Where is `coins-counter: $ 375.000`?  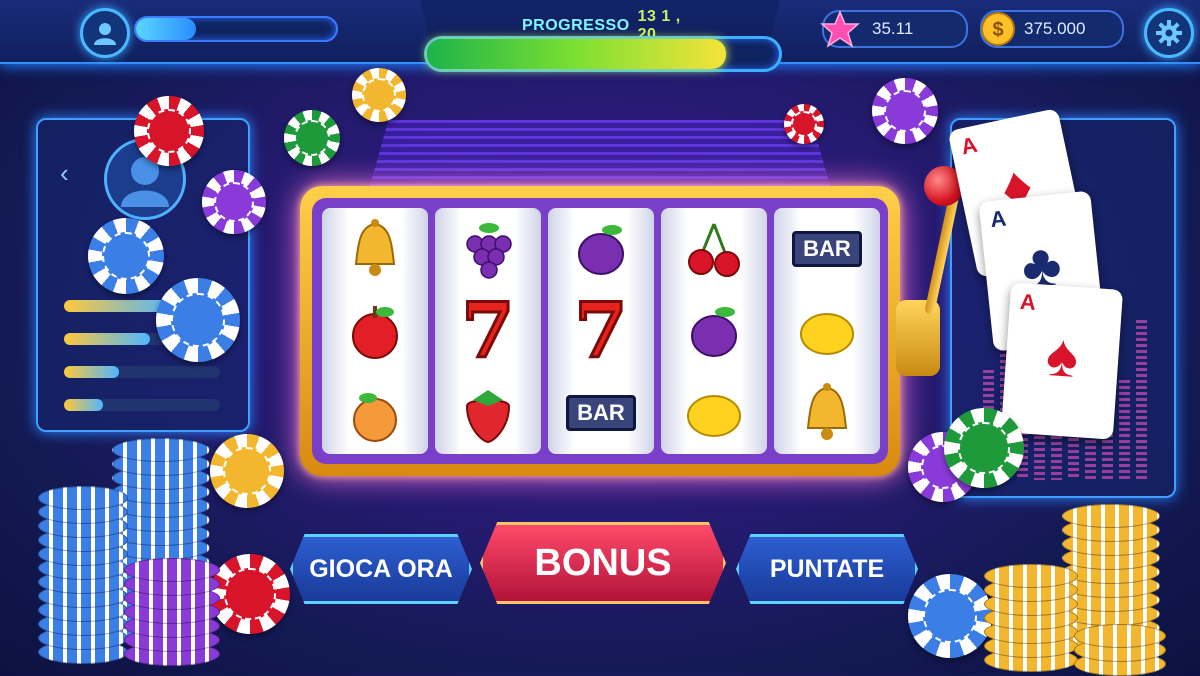 coins-counter: $ 375.000 is located at coordinates (1052, 29).